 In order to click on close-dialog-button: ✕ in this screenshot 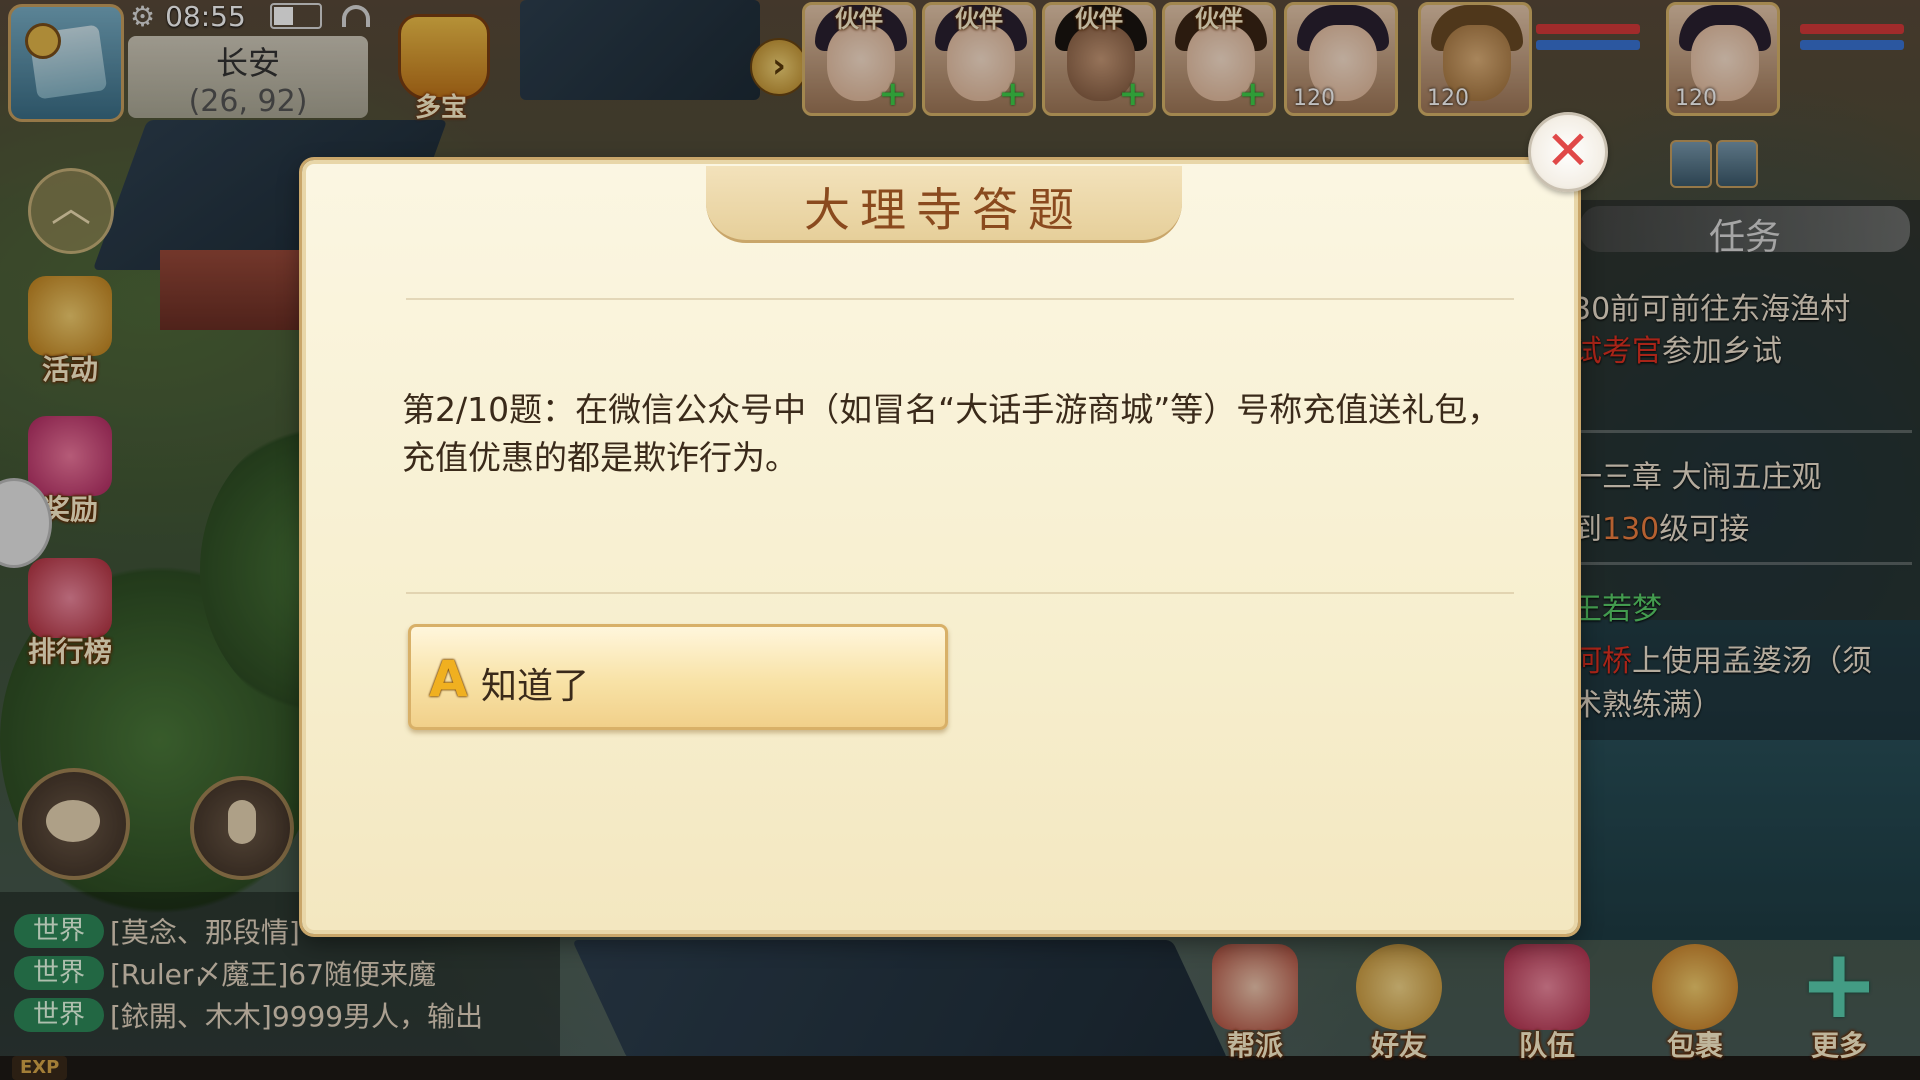, I will do `click(1568, 152)`.